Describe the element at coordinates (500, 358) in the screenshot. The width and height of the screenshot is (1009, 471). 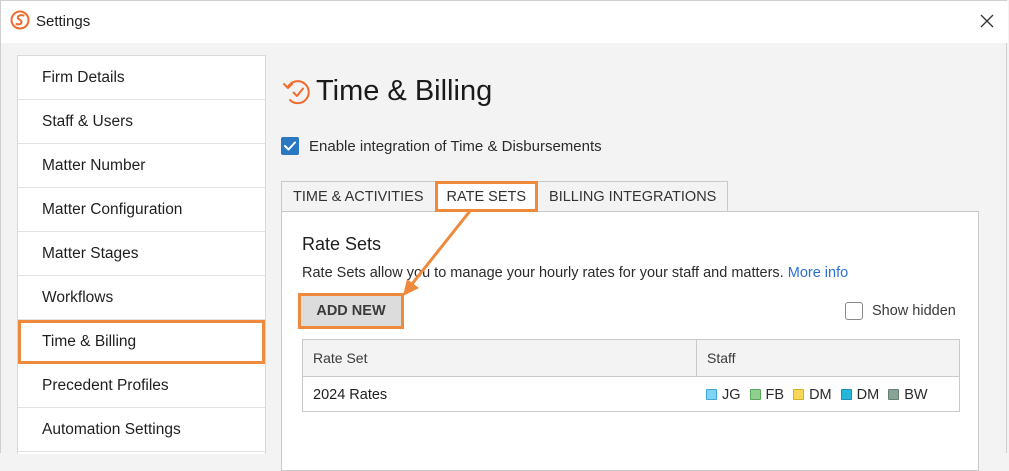
I see `column-header-rate-set: Rate Set` at that location.